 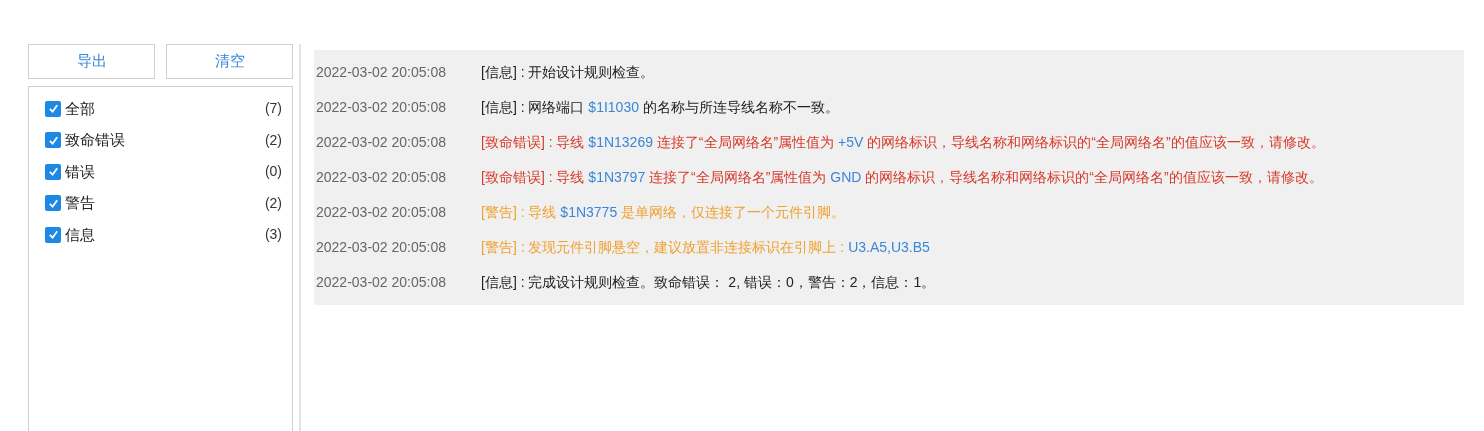 What do you see at coordinates (95, 140) in the screenshot?
I see `filter-label: 致命错误` at bounding box center [95, 140].